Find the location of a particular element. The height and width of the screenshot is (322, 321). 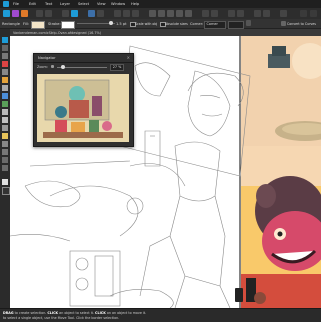

zoom-slider-knob is located at coordinates (63, 67).